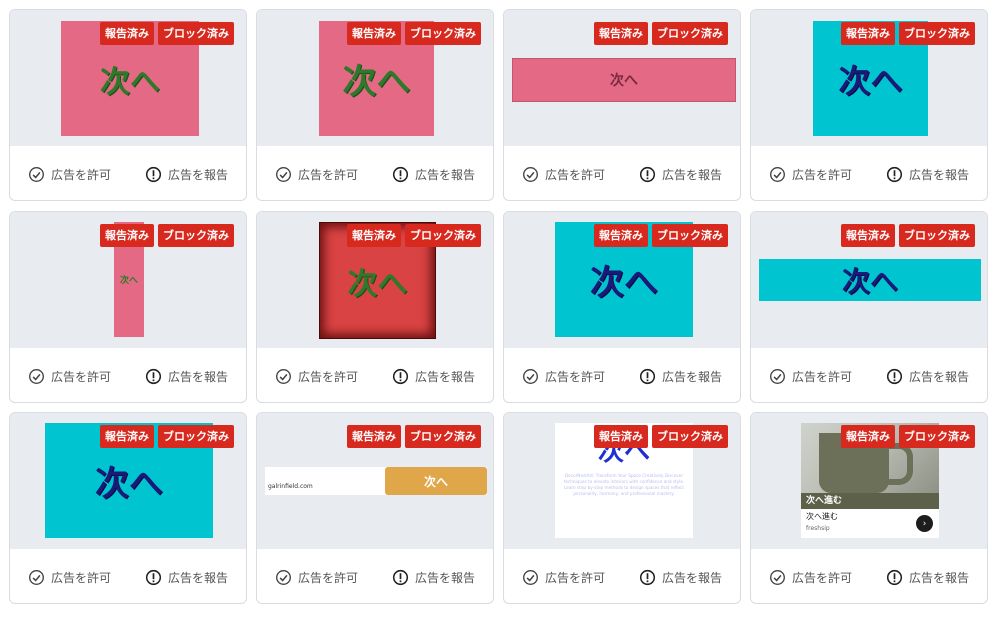 Image resolution: width=1000 pixels, height=618 pixels. I want to click on ad-creative: 次へ, so click(870, 280).